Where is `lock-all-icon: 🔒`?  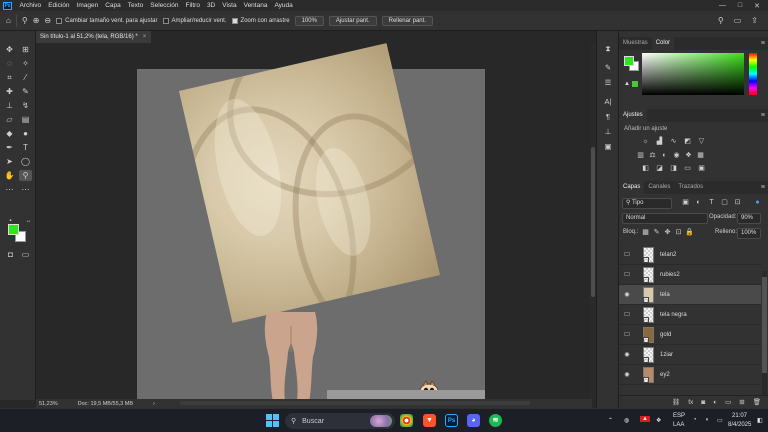
lock-all-icon: 🔒 is located at coordinates (689, 233).